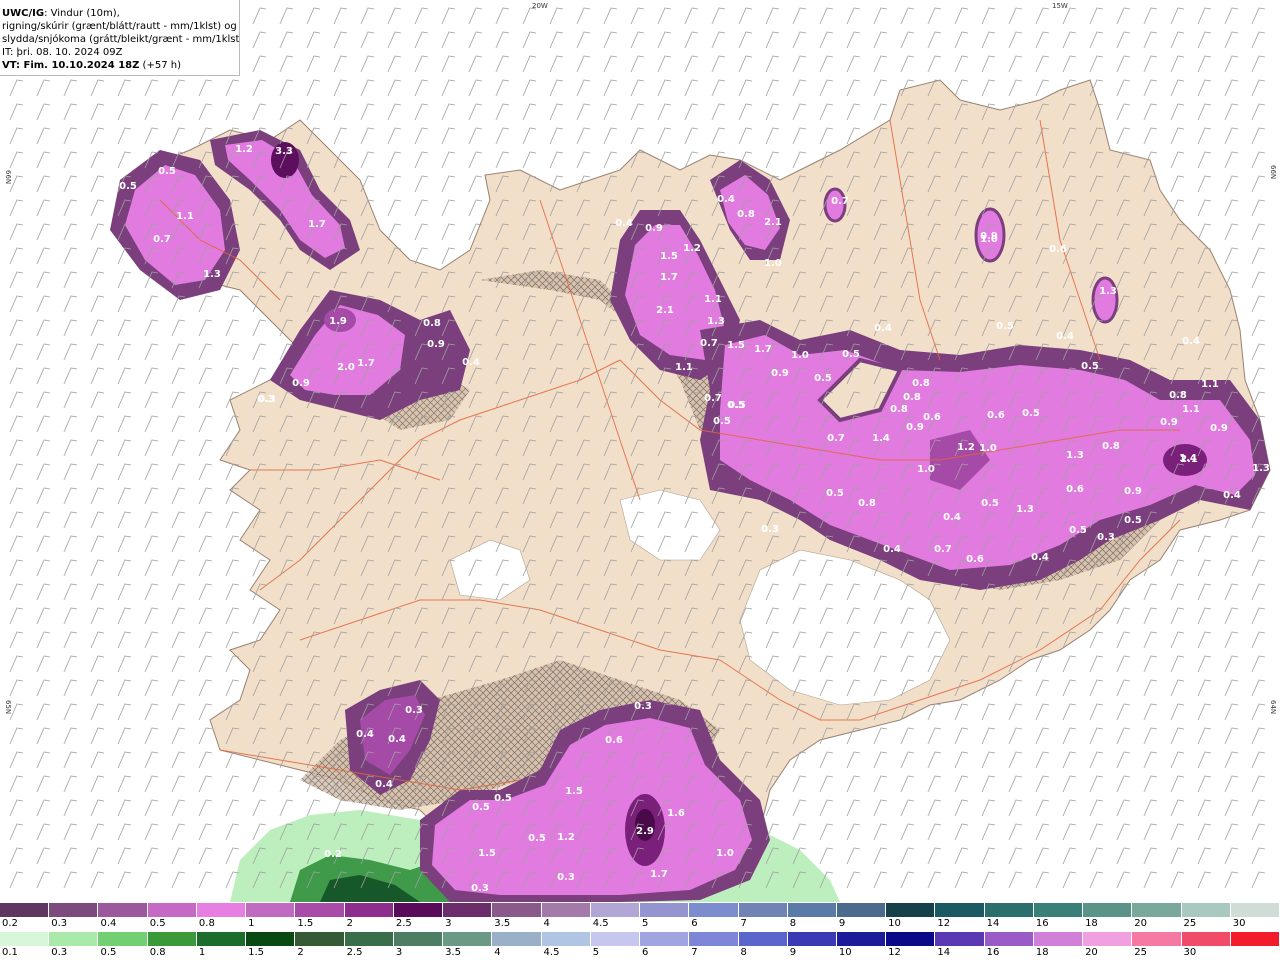 The image size is (1280, 960). What do you see at coordinates (1273, 707) in the screenshot?
I see `grid-label-64n-right: 64N` at bounding box center [1273, 707].